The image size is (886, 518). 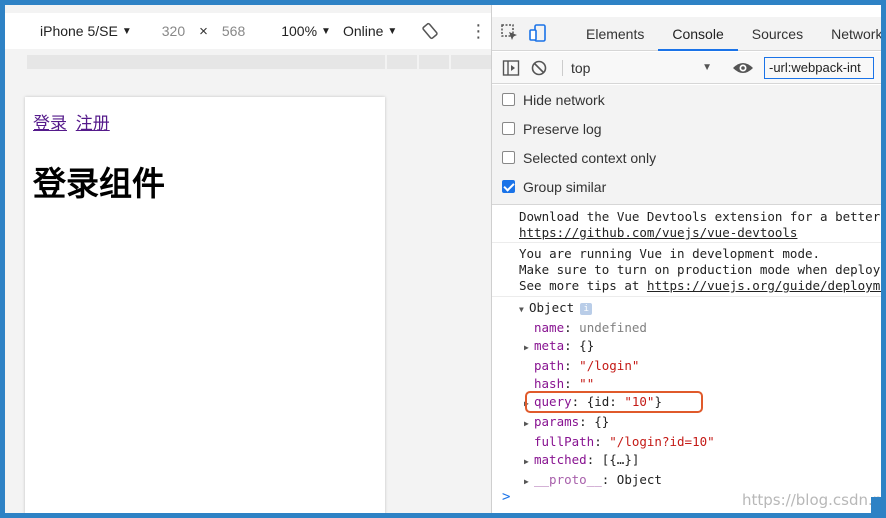 I want to click on prop-query: ▶ query: {id: "10"}, so click(x=686, y=403).